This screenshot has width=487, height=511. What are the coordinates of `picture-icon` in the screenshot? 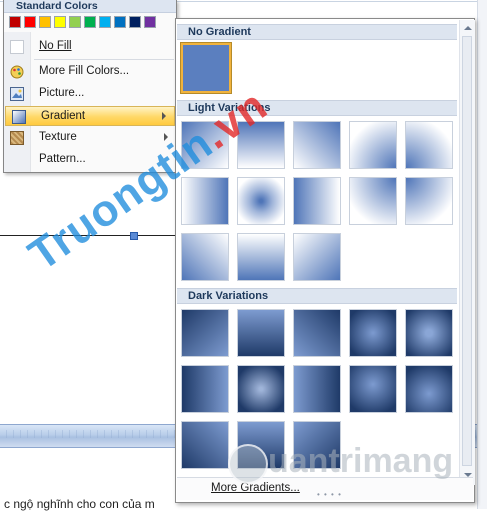 It's located at (17, 94).